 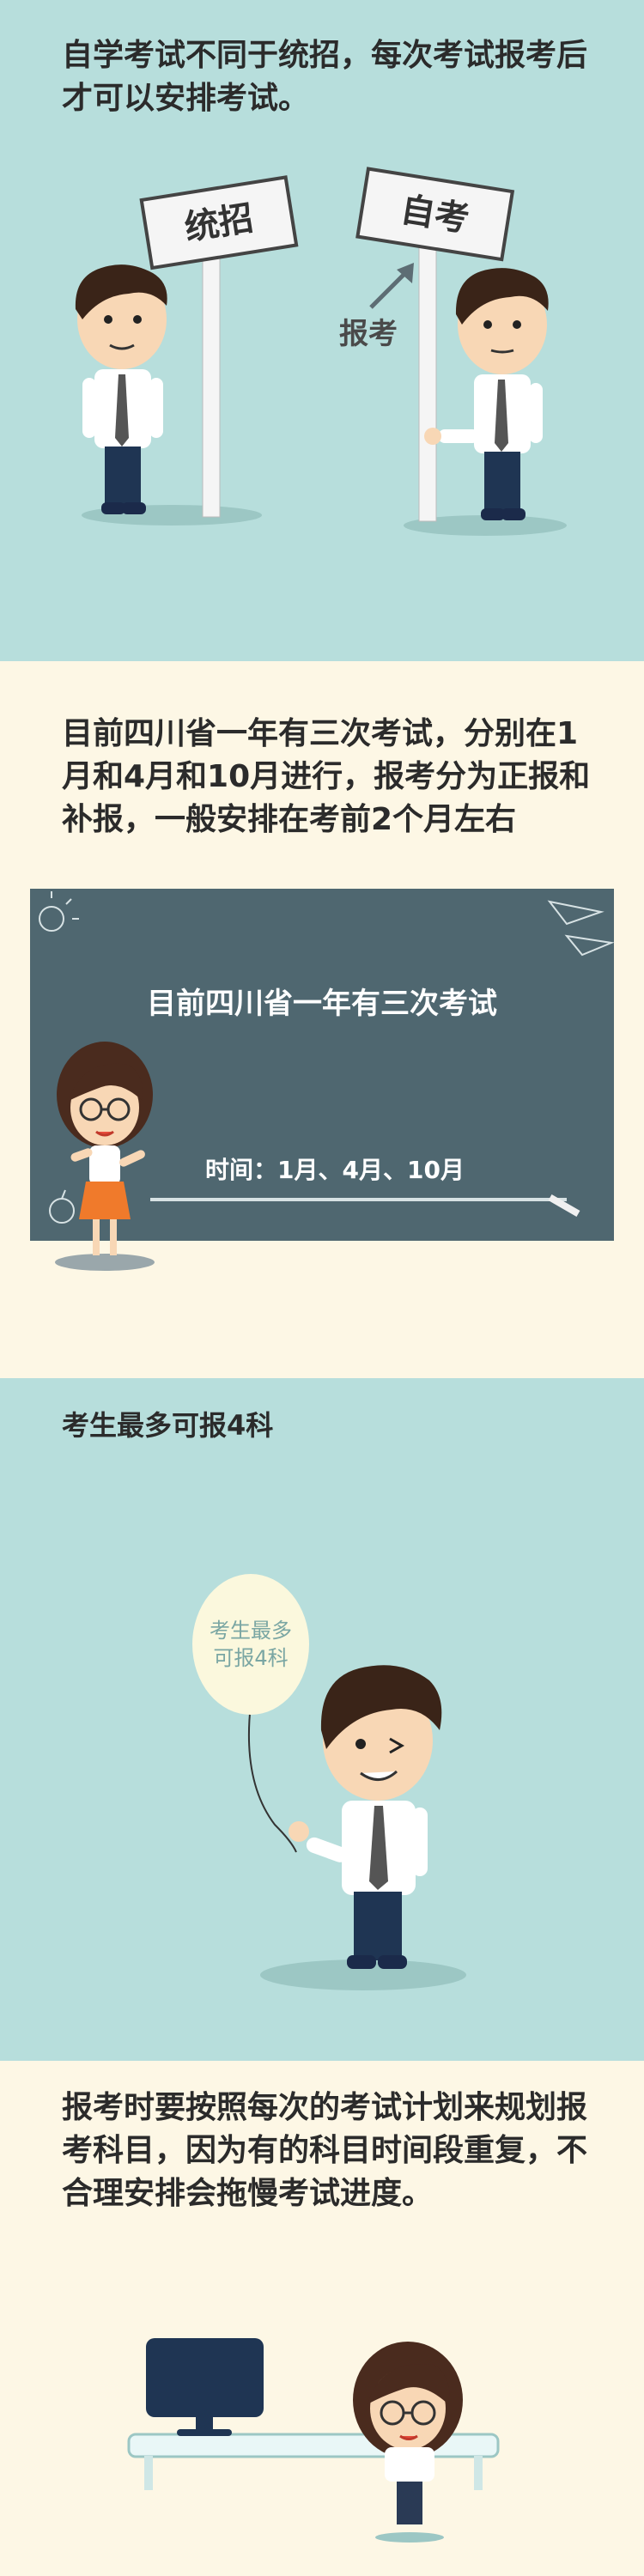 I want to click on monitor-icon, so click(x=205, y=2387).